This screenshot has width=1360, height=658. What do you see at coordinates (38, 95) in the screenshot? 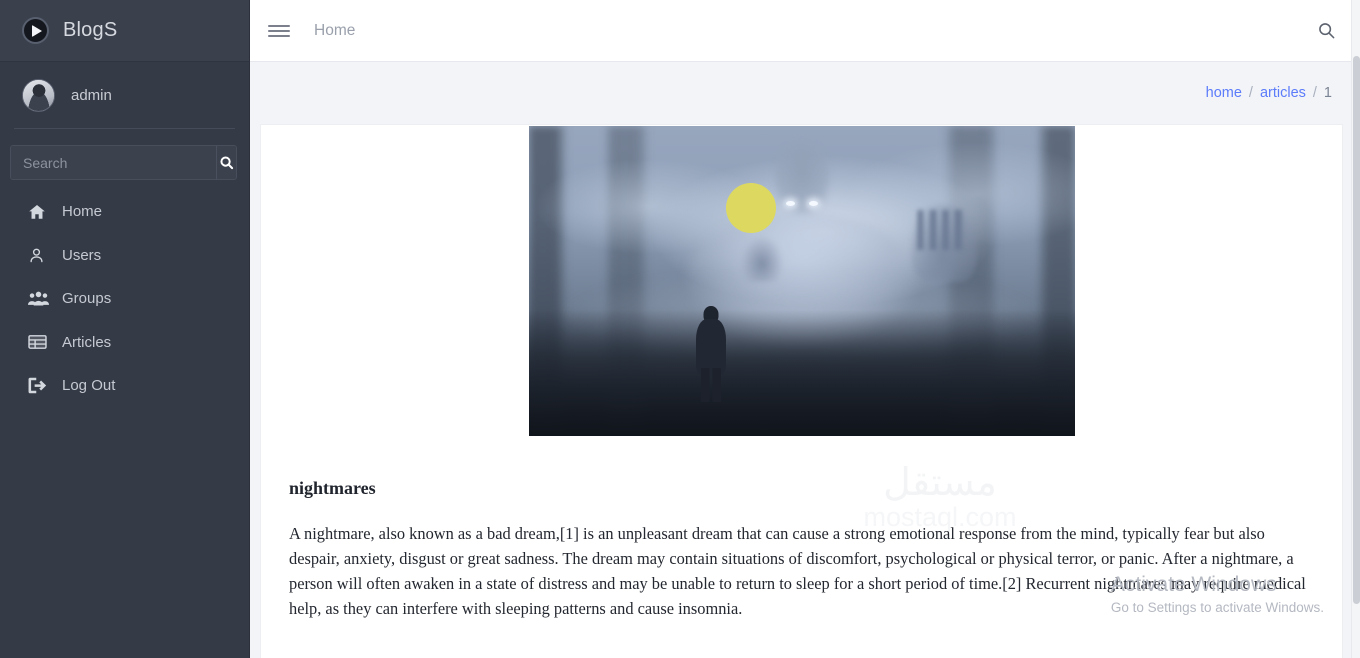
I see `avatar` at bounding box center [38, 95].